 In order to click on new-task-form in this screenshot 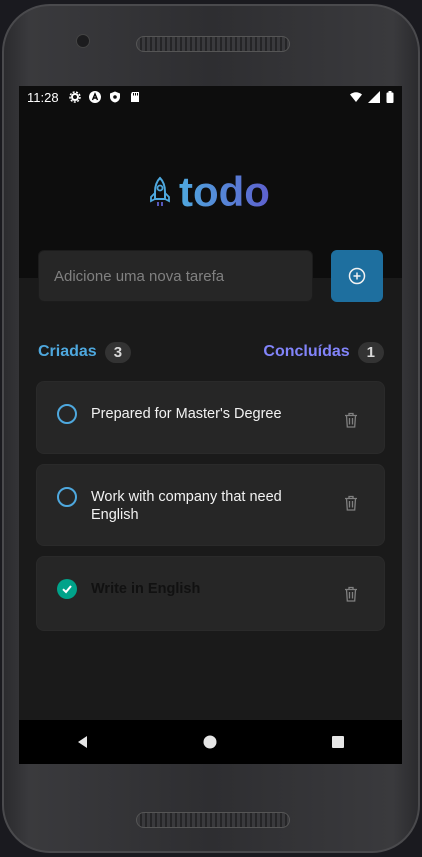, I will do `click(211, 276)`.